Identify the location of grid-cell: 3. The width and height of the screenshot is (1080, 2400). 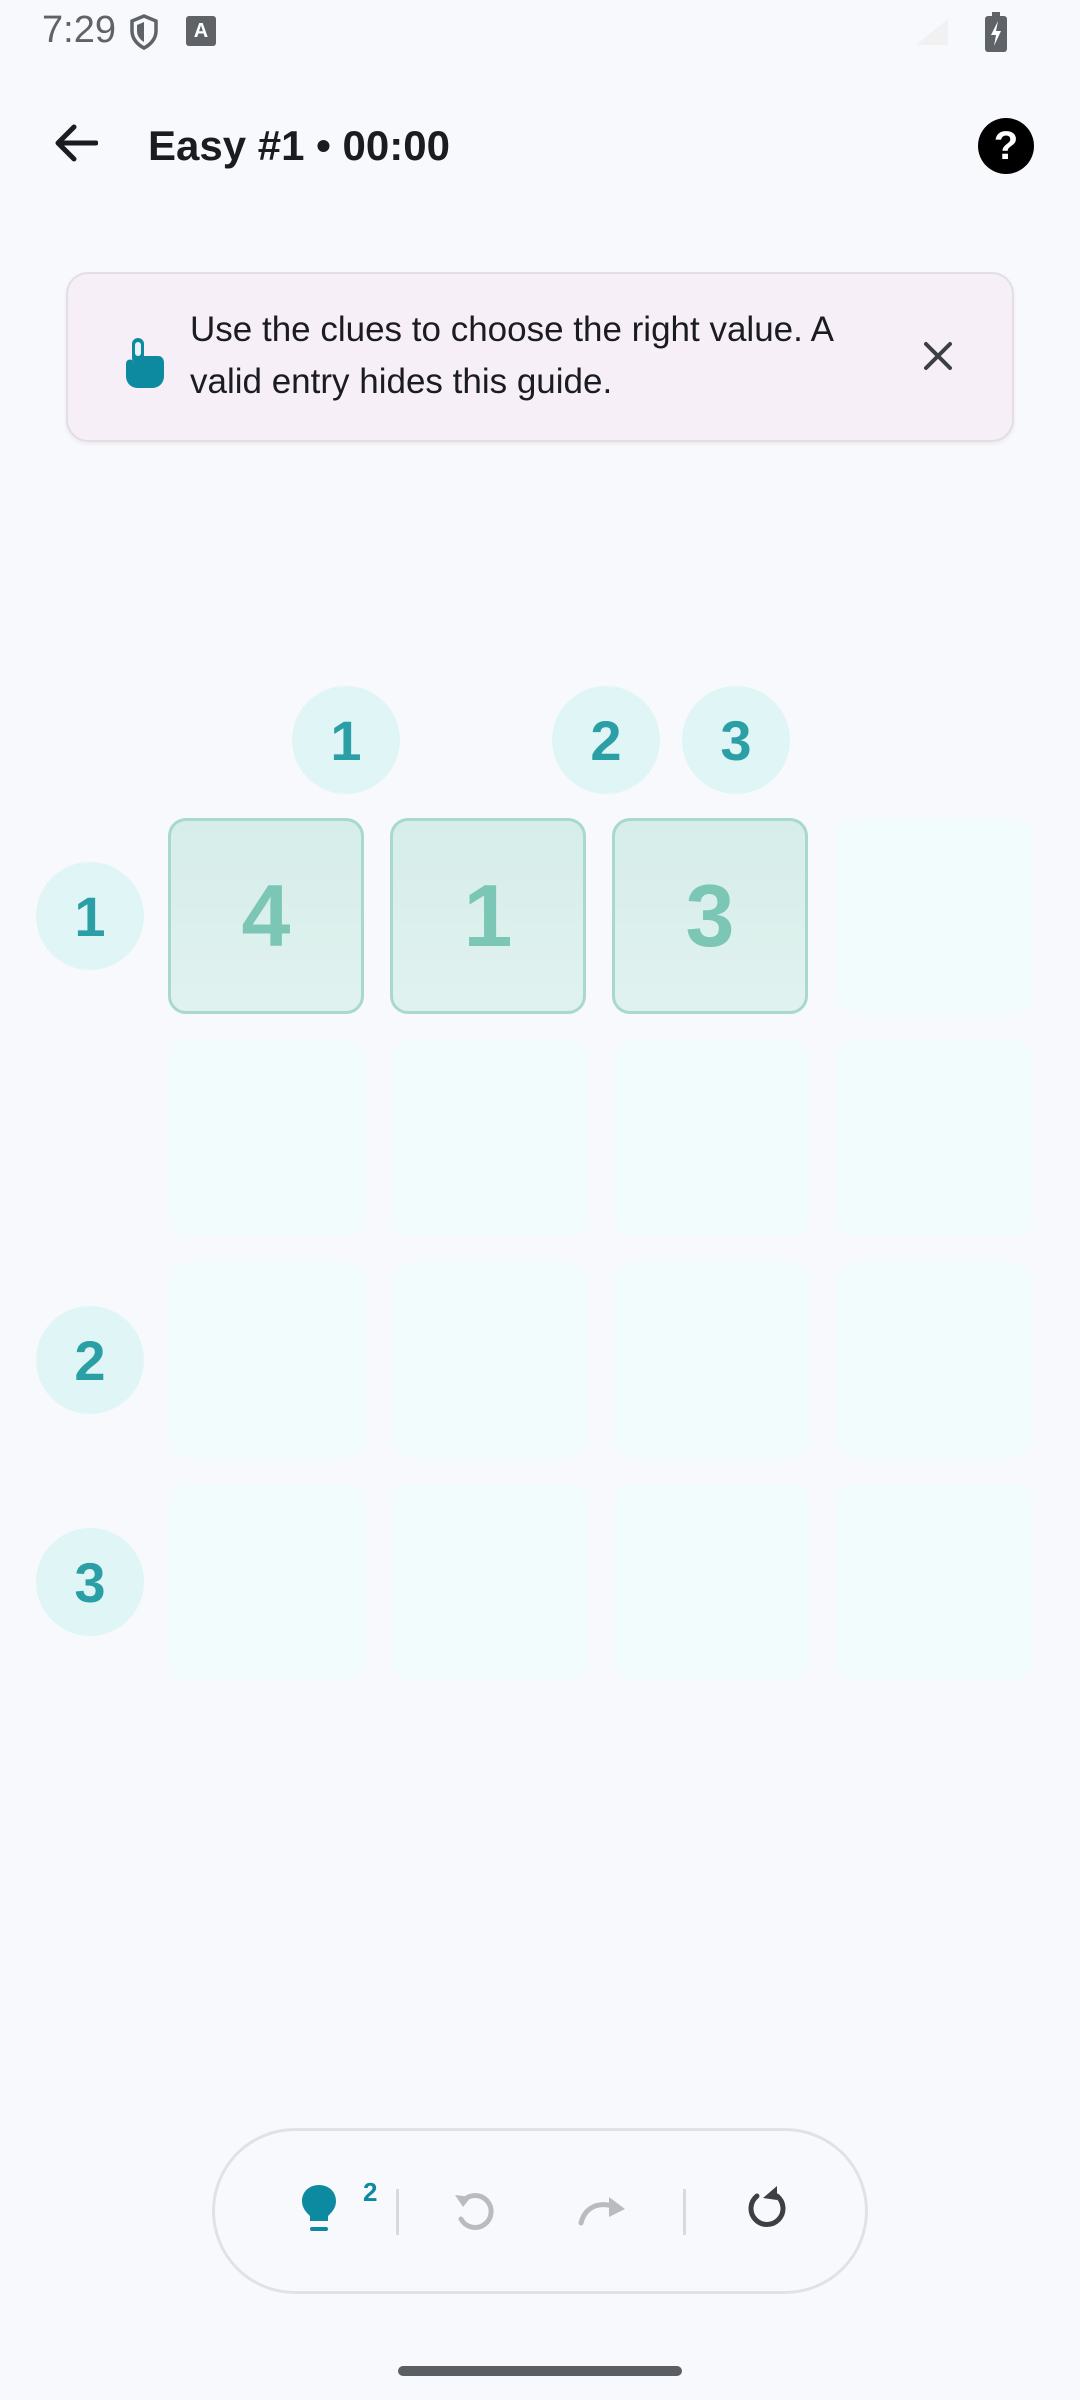
(710, 916).